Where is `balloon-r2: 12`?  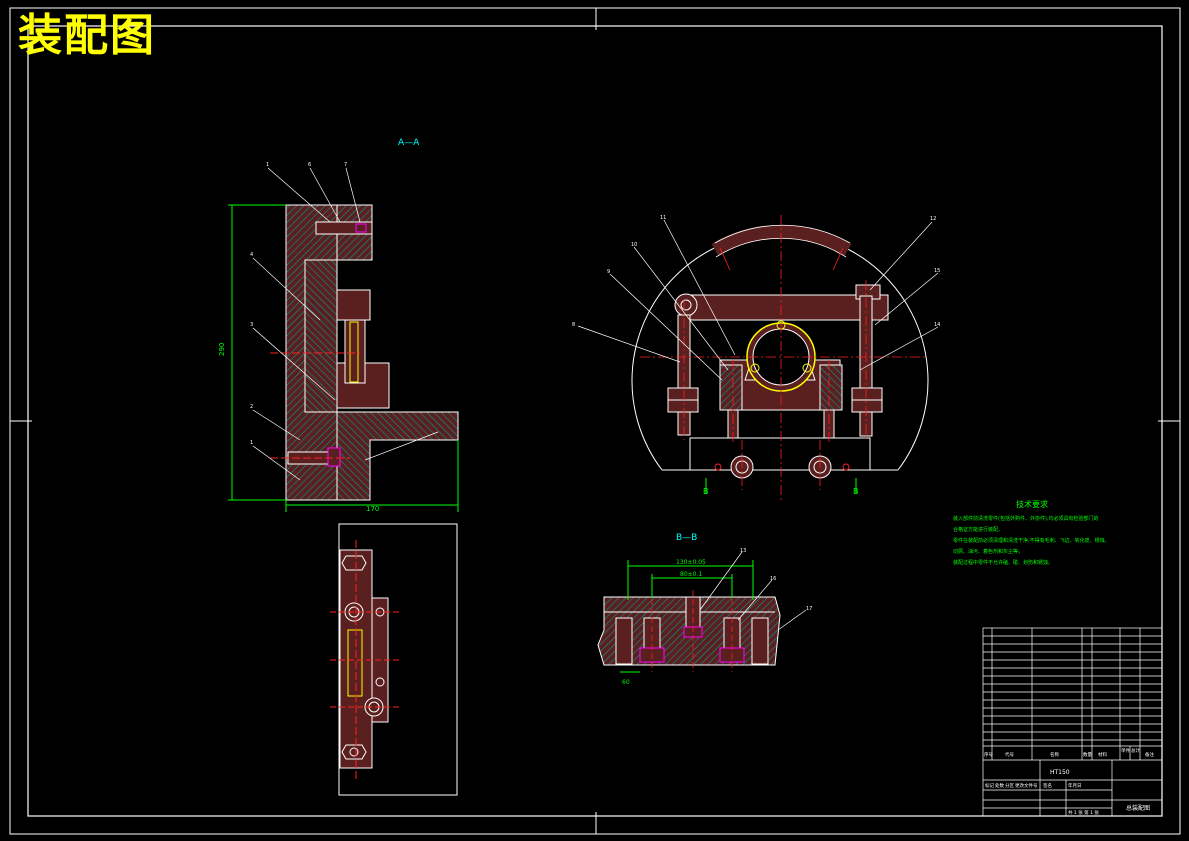 balloon-r2: 12 is located at coordinates (933, 219).